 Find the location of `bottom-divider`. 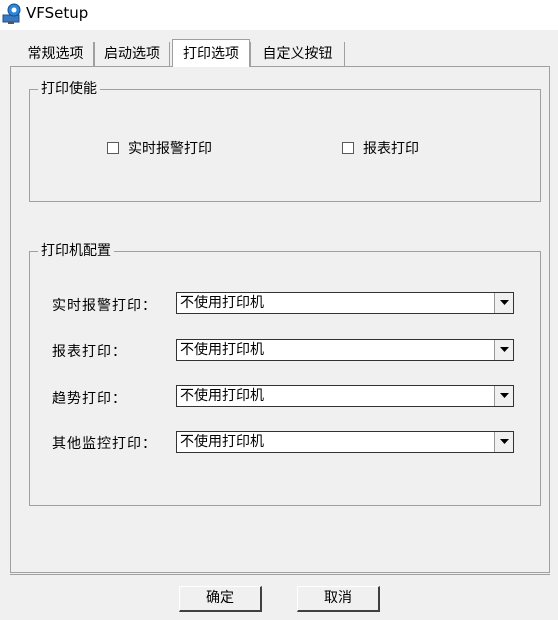

bottom-divider is located at coordinates (280, 574).